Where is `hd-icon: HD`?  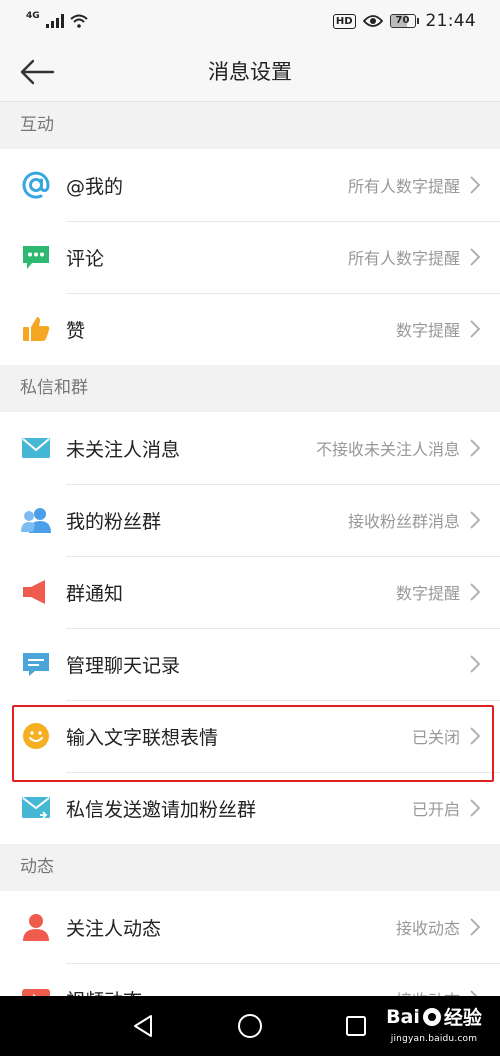 hd-icon: HD is located at coordinates (344, 21).